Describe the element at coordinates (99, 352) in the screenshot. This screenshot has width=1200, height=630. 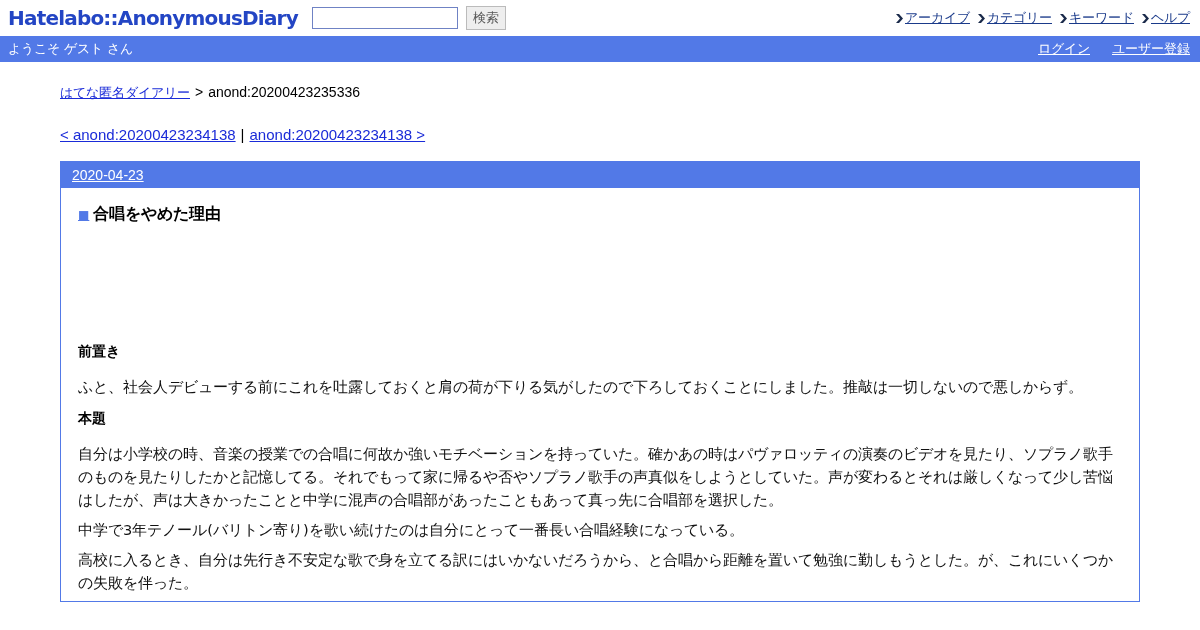
I see `section-heading: 前置き` at that location.